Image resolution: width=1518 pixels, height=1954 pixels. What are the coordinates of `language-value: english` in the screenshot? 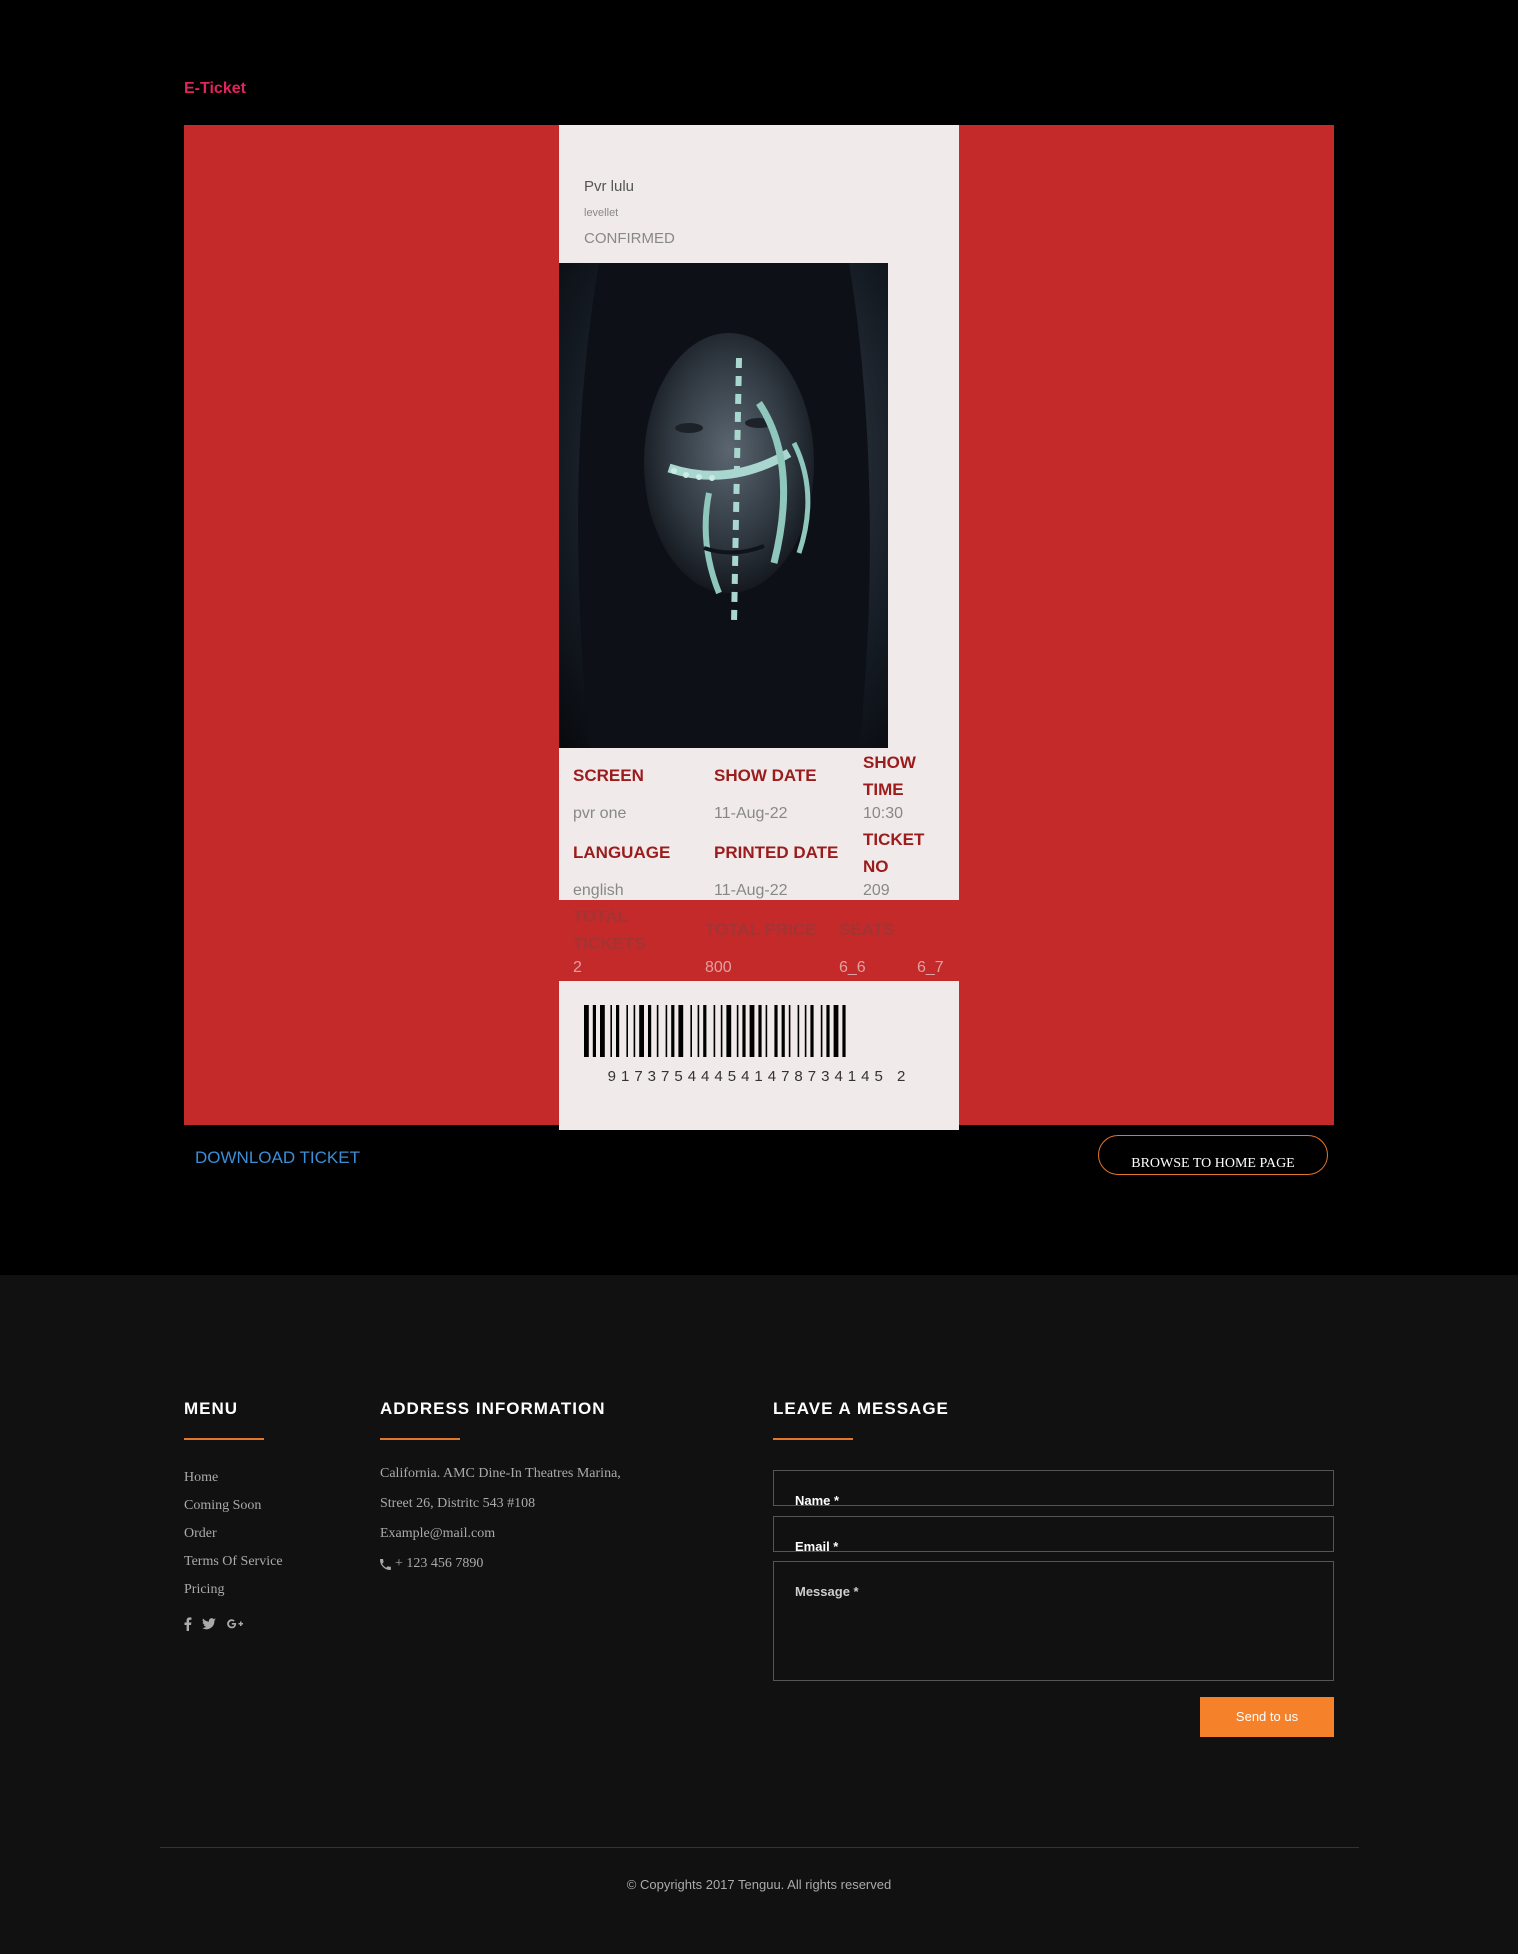 It's located at (598, 890).